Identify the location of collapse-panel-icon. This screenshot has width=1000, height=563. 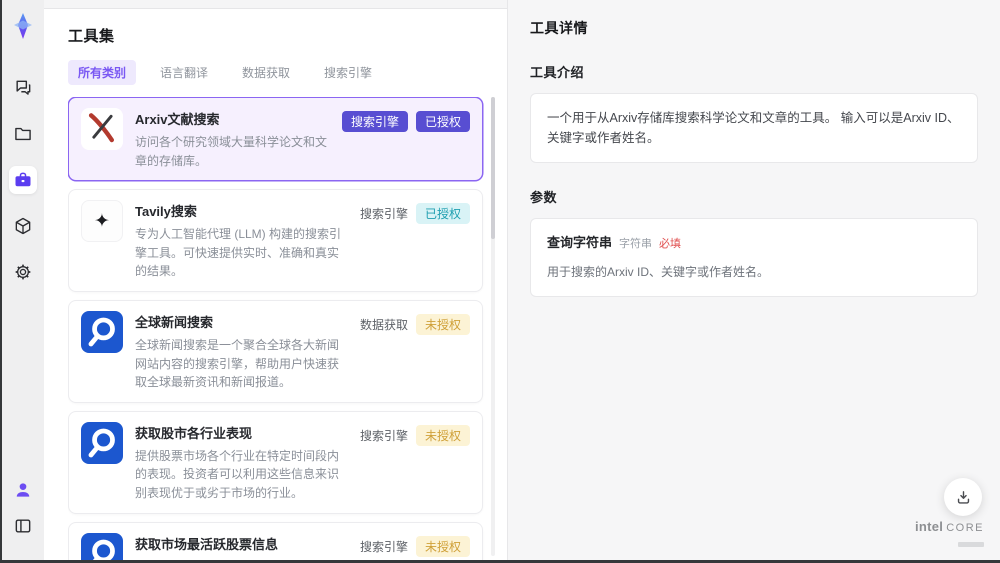
(23, 526).